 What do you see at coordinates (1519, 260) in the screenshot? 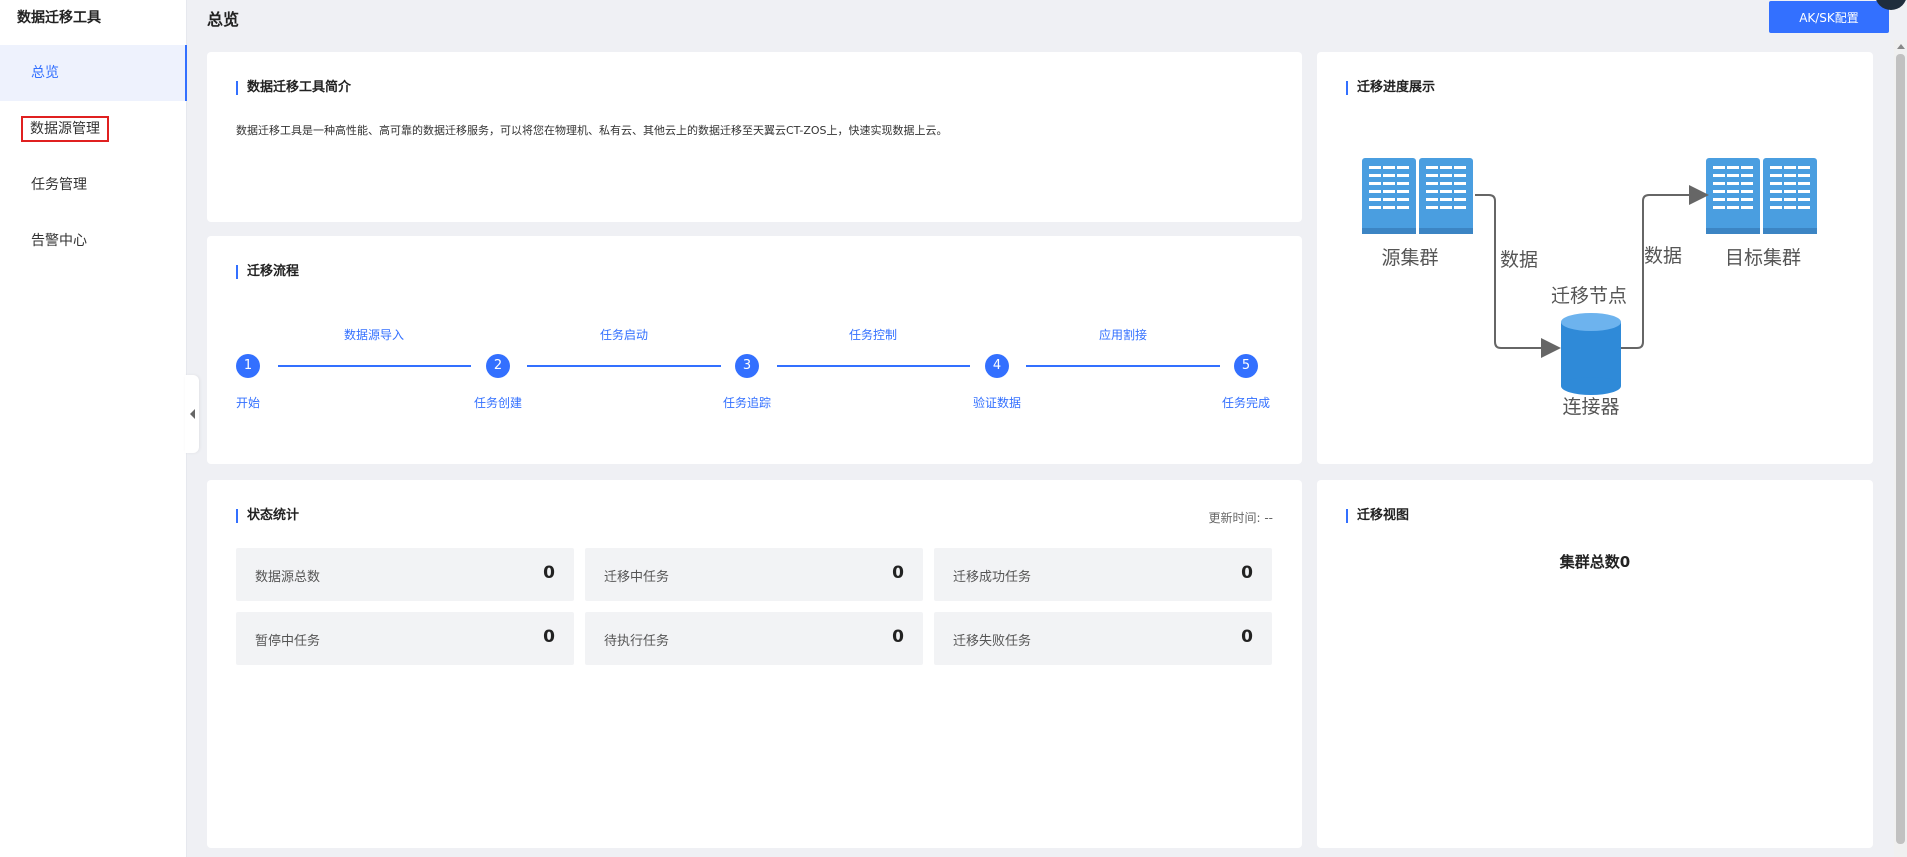
I see `data-label-left: 数据` at bounding box center [1519, 260].